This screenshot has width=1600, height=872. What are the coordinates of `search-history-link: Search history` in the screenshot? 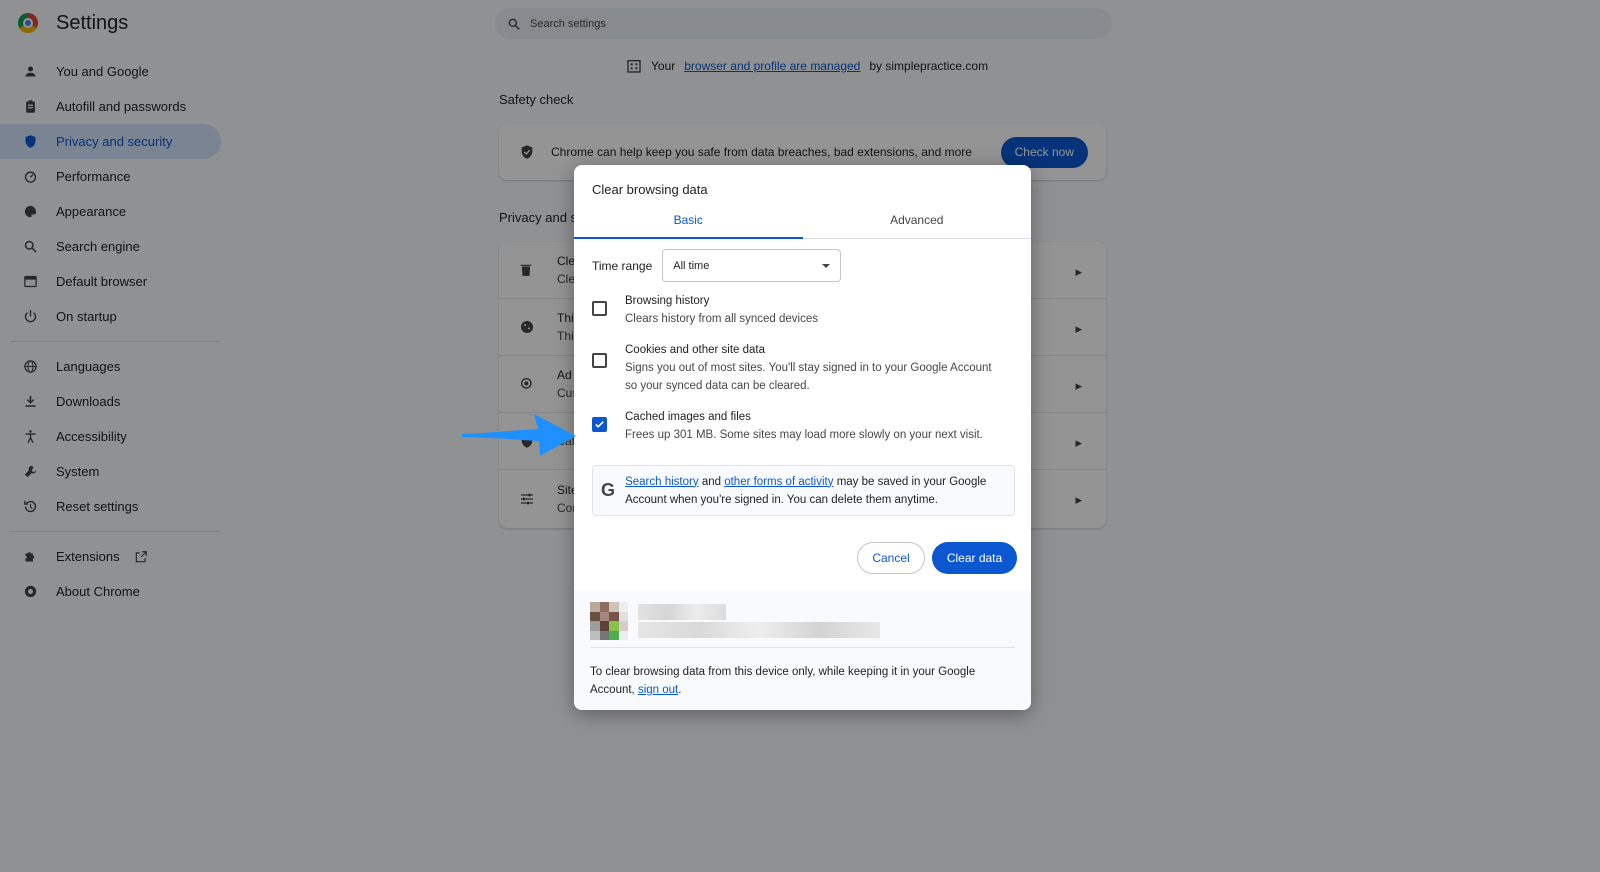 It's located at (662, 482).